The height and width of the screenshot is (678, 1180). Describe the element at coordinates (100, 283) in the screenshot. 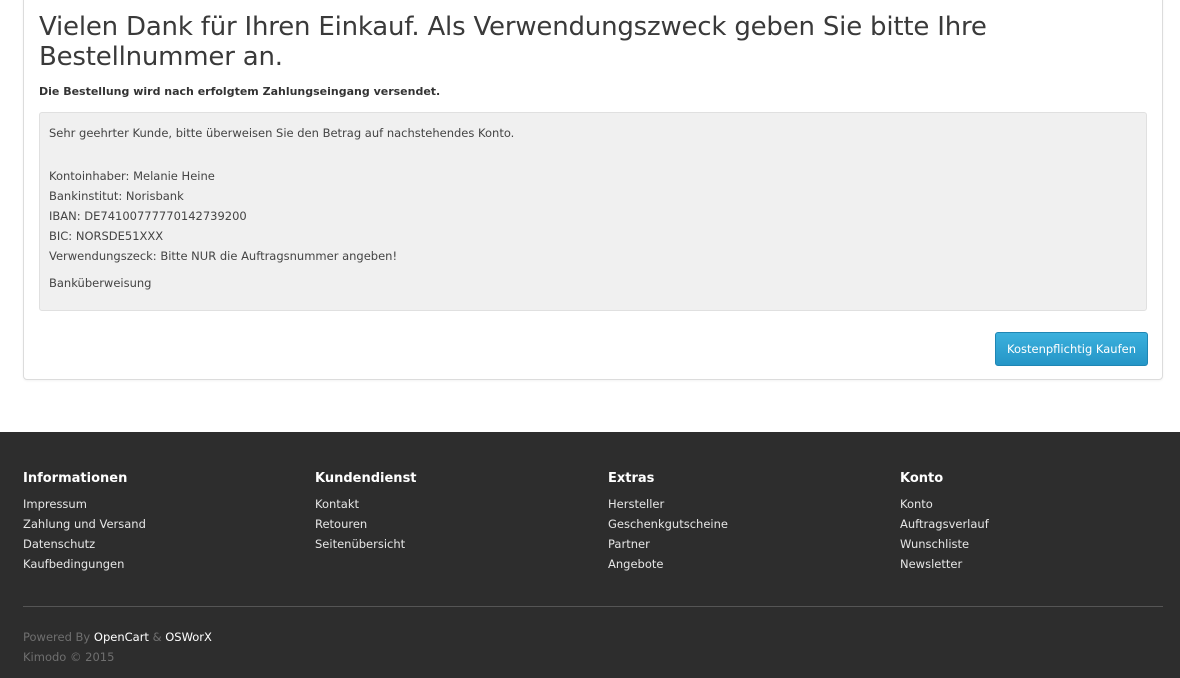

I see `payment-method-label: Banküberweisung` at that location.